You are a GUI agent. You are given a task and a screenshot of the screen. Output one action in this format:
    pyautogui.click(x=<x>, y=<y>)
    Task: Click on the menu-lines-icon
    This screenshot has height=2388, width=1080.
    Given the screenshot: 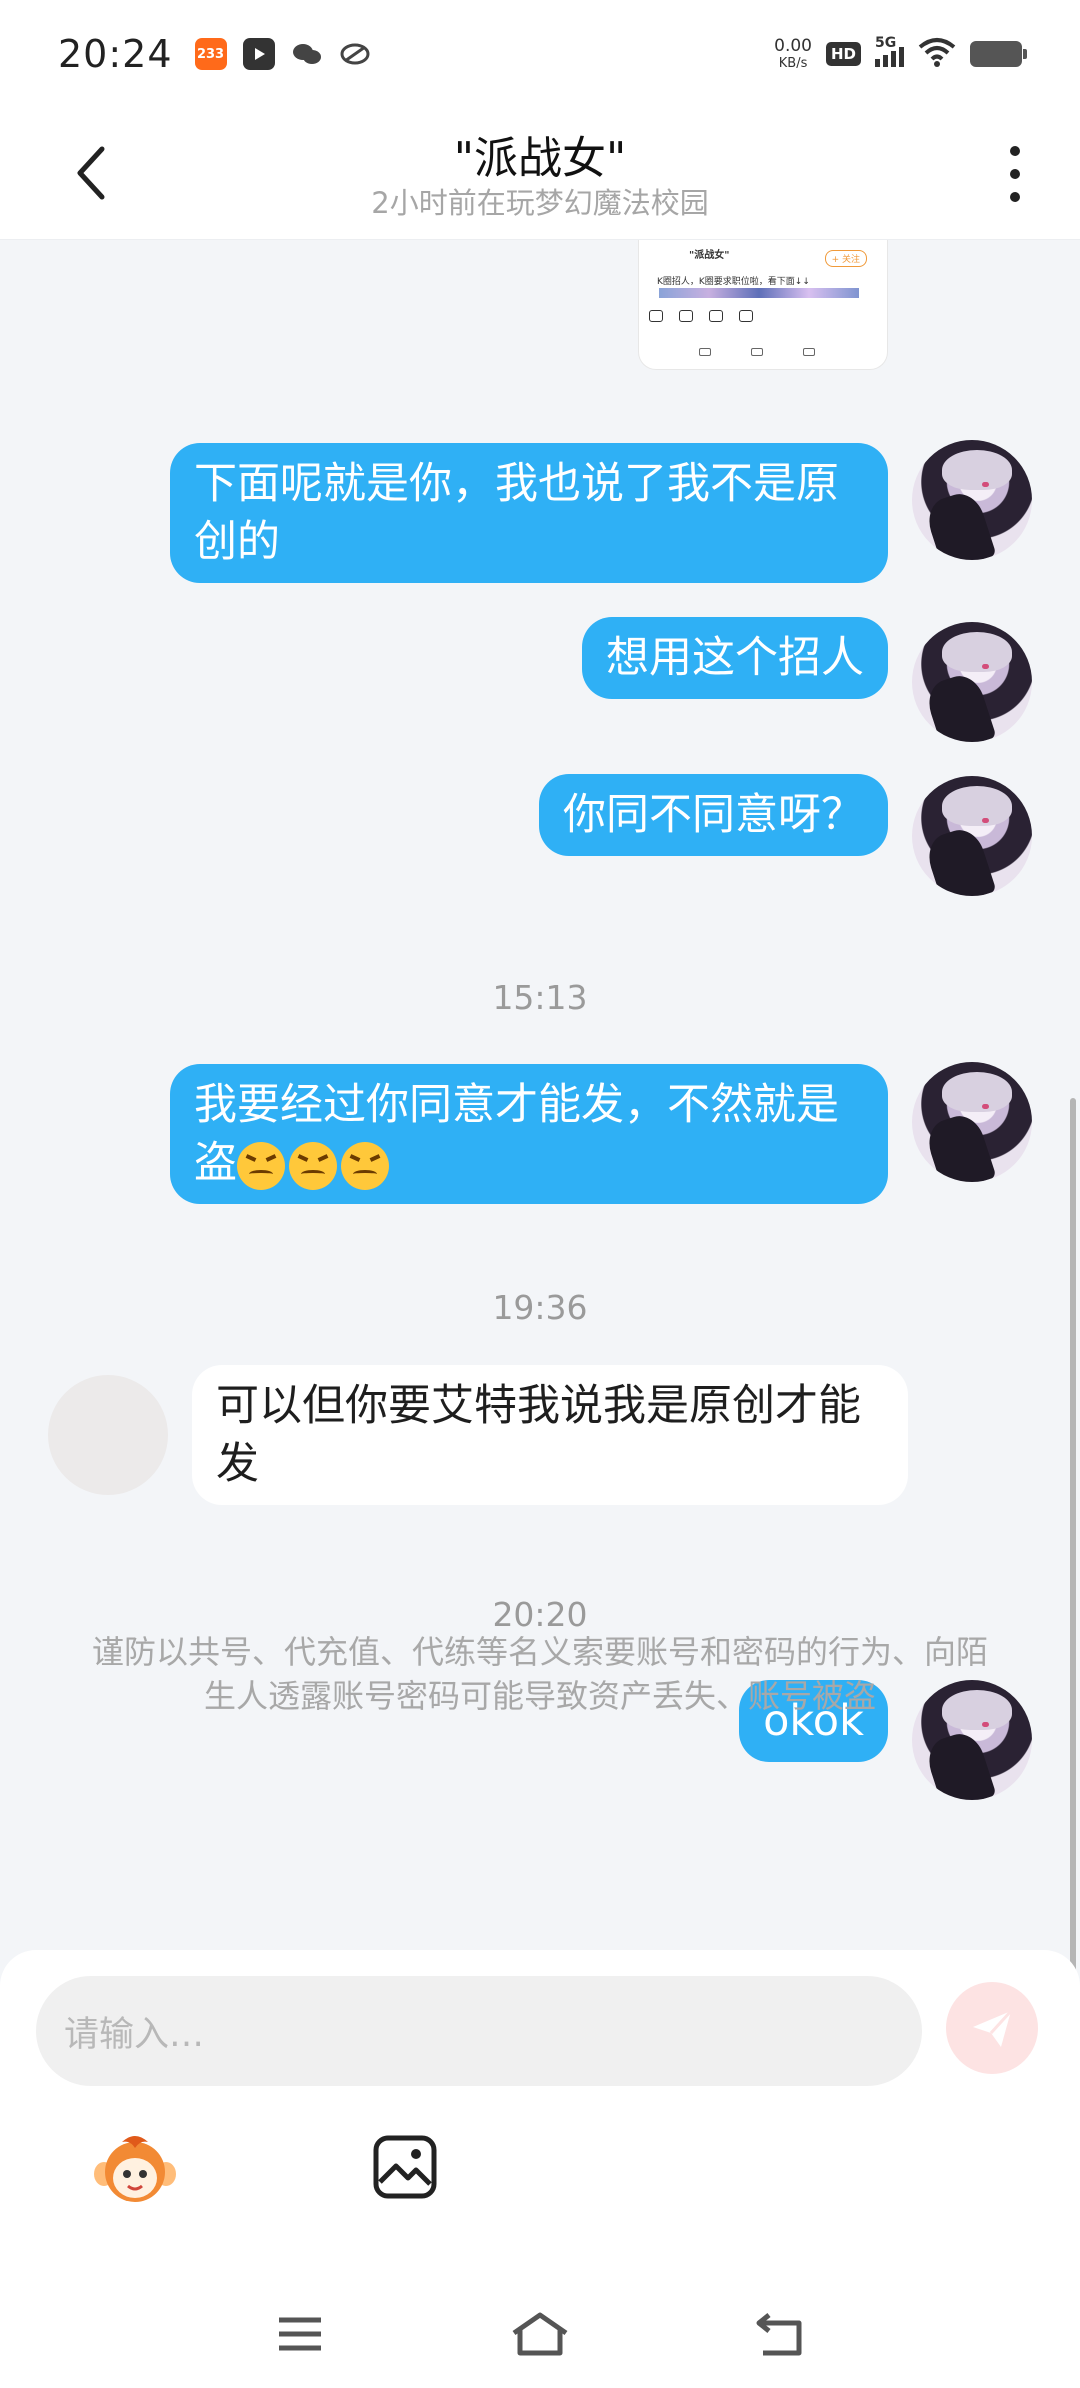 What is the action you would take?
    pyautogui.click(x=300, y=2334)
    